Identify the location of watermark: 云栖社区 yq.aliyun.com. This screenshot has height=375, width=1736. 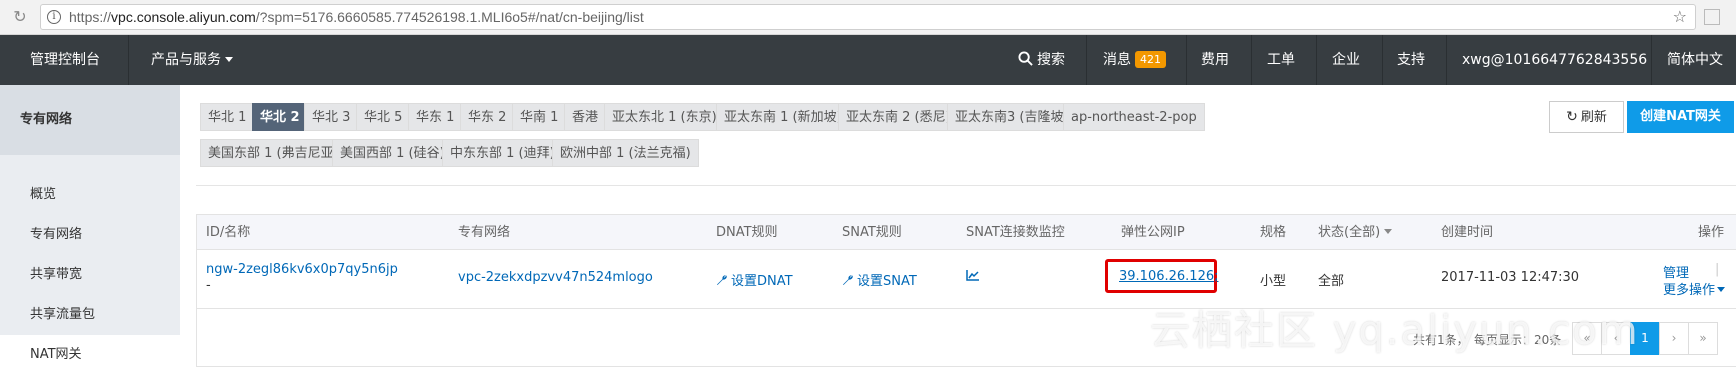
(1395, 331).